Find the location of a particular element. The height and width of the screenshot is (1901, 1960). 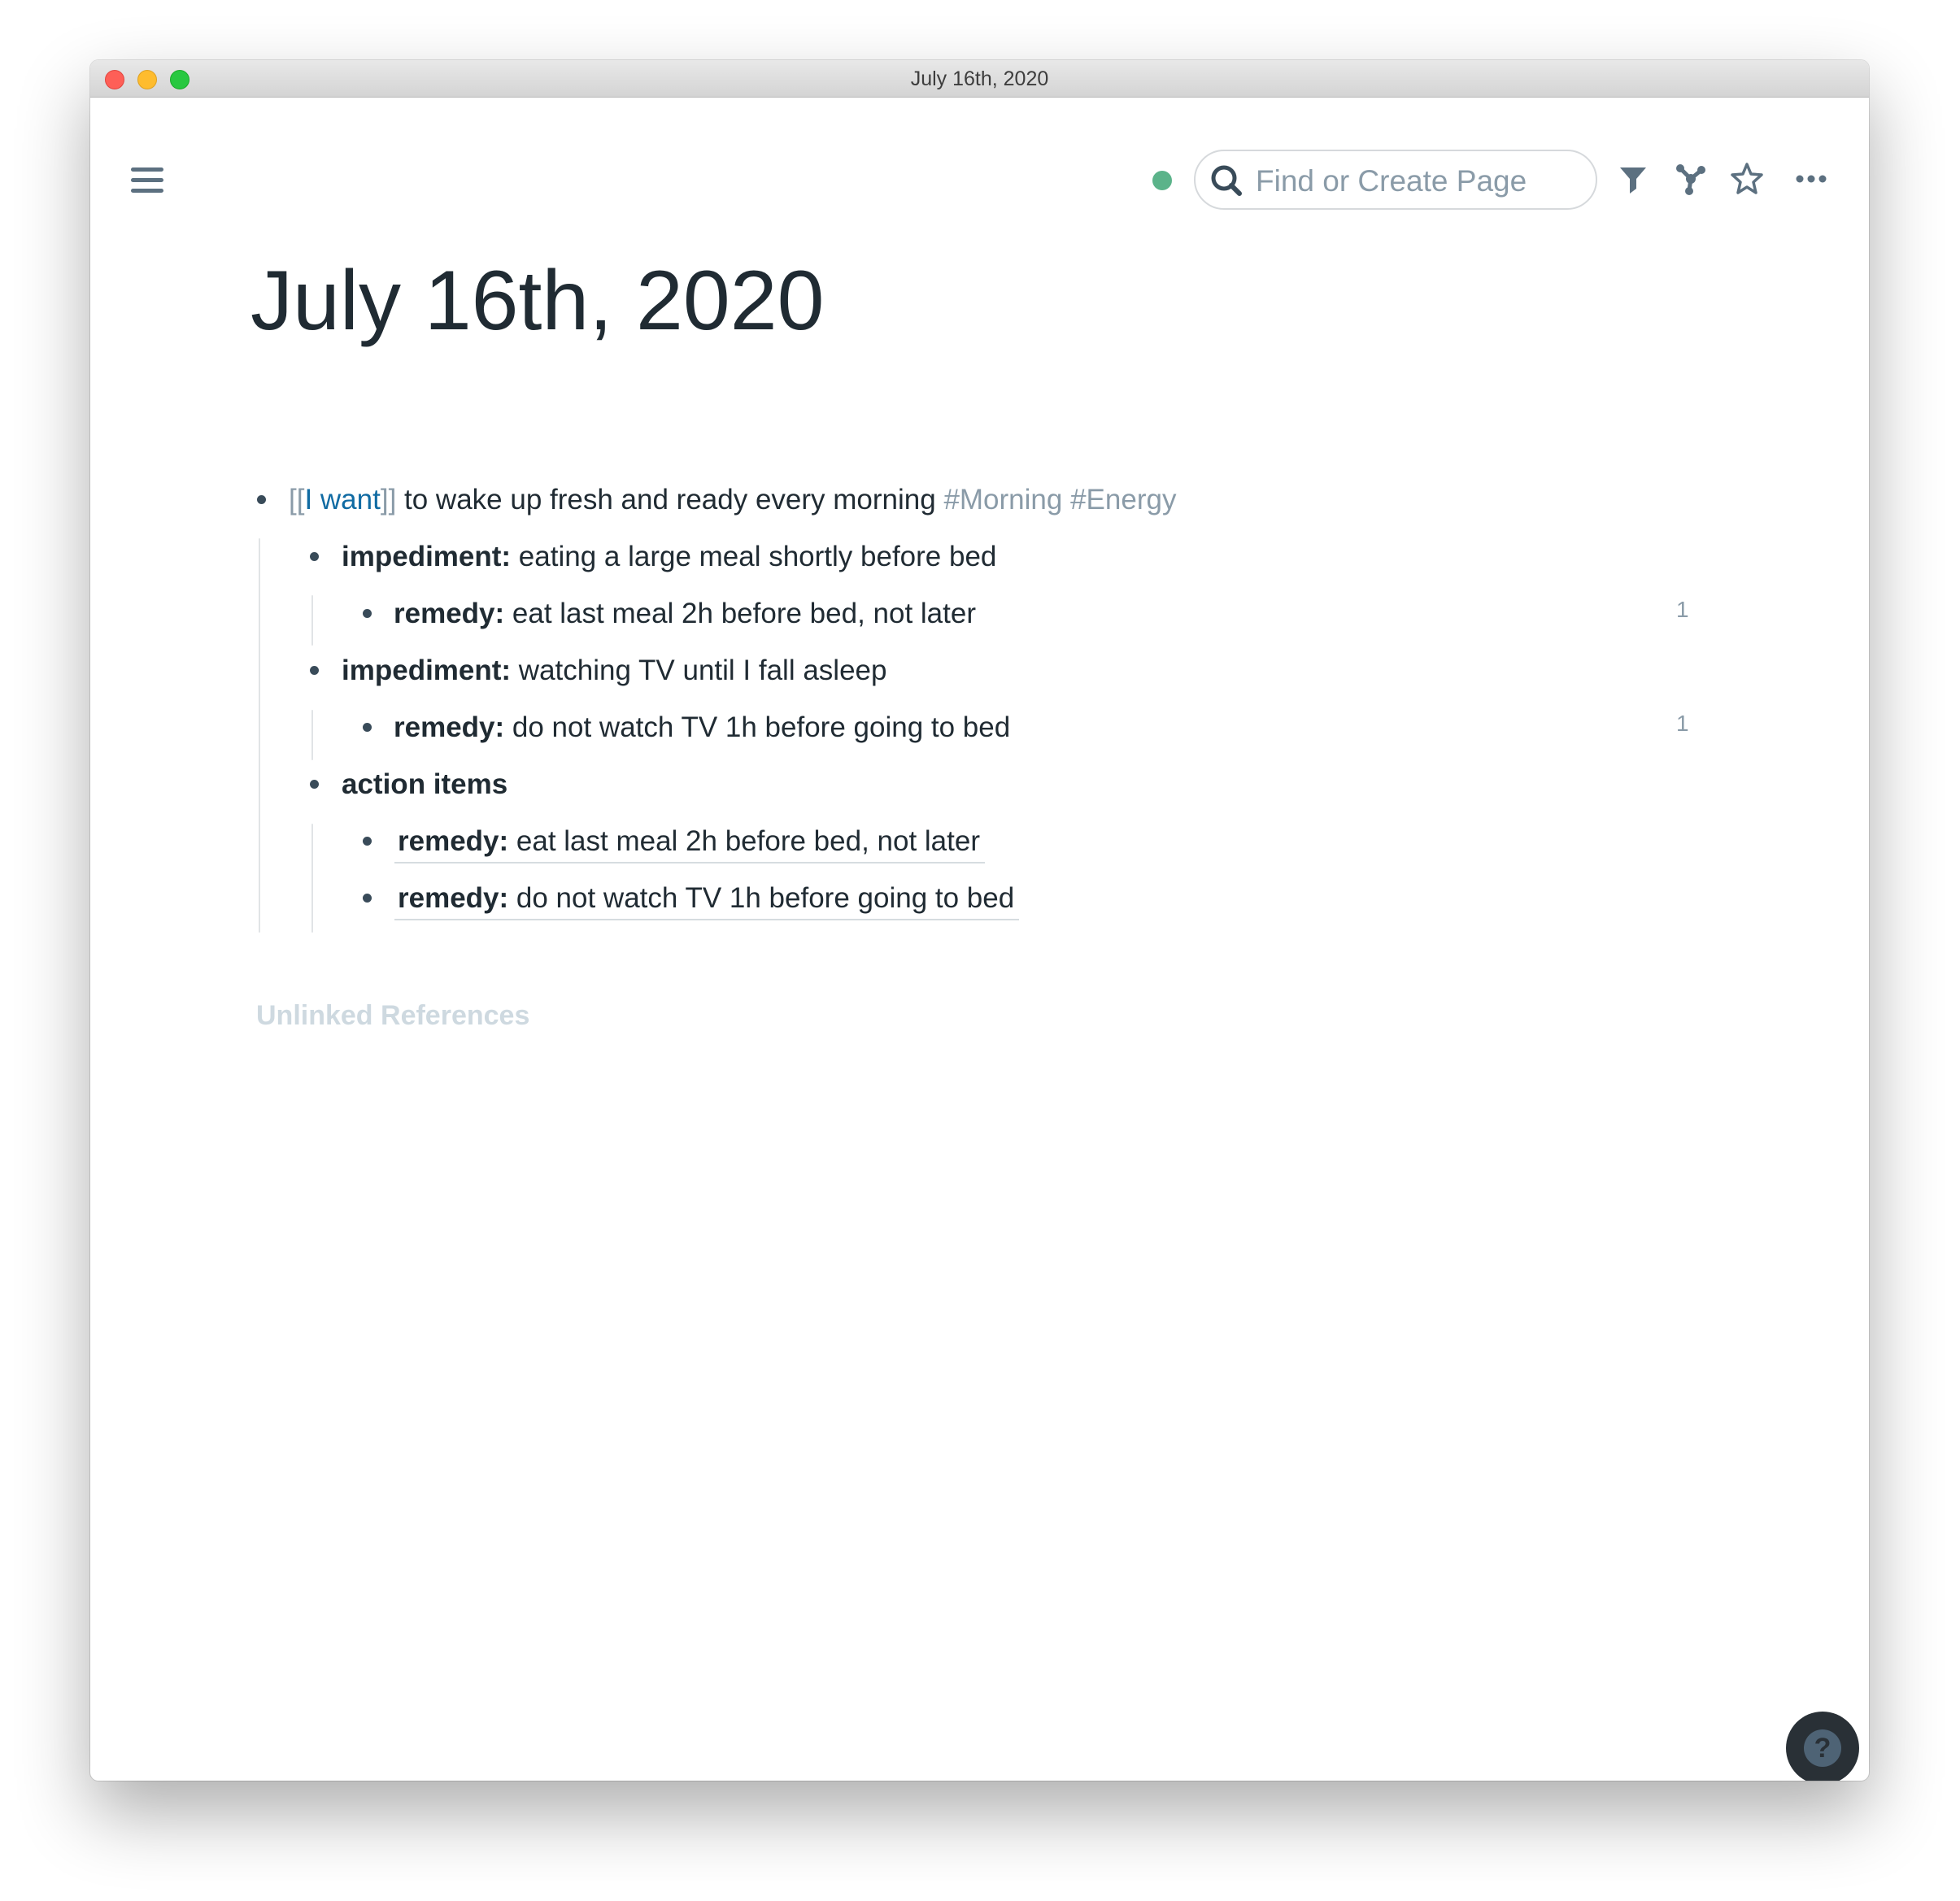

filter-icon is located at coordinates (1633, 179).